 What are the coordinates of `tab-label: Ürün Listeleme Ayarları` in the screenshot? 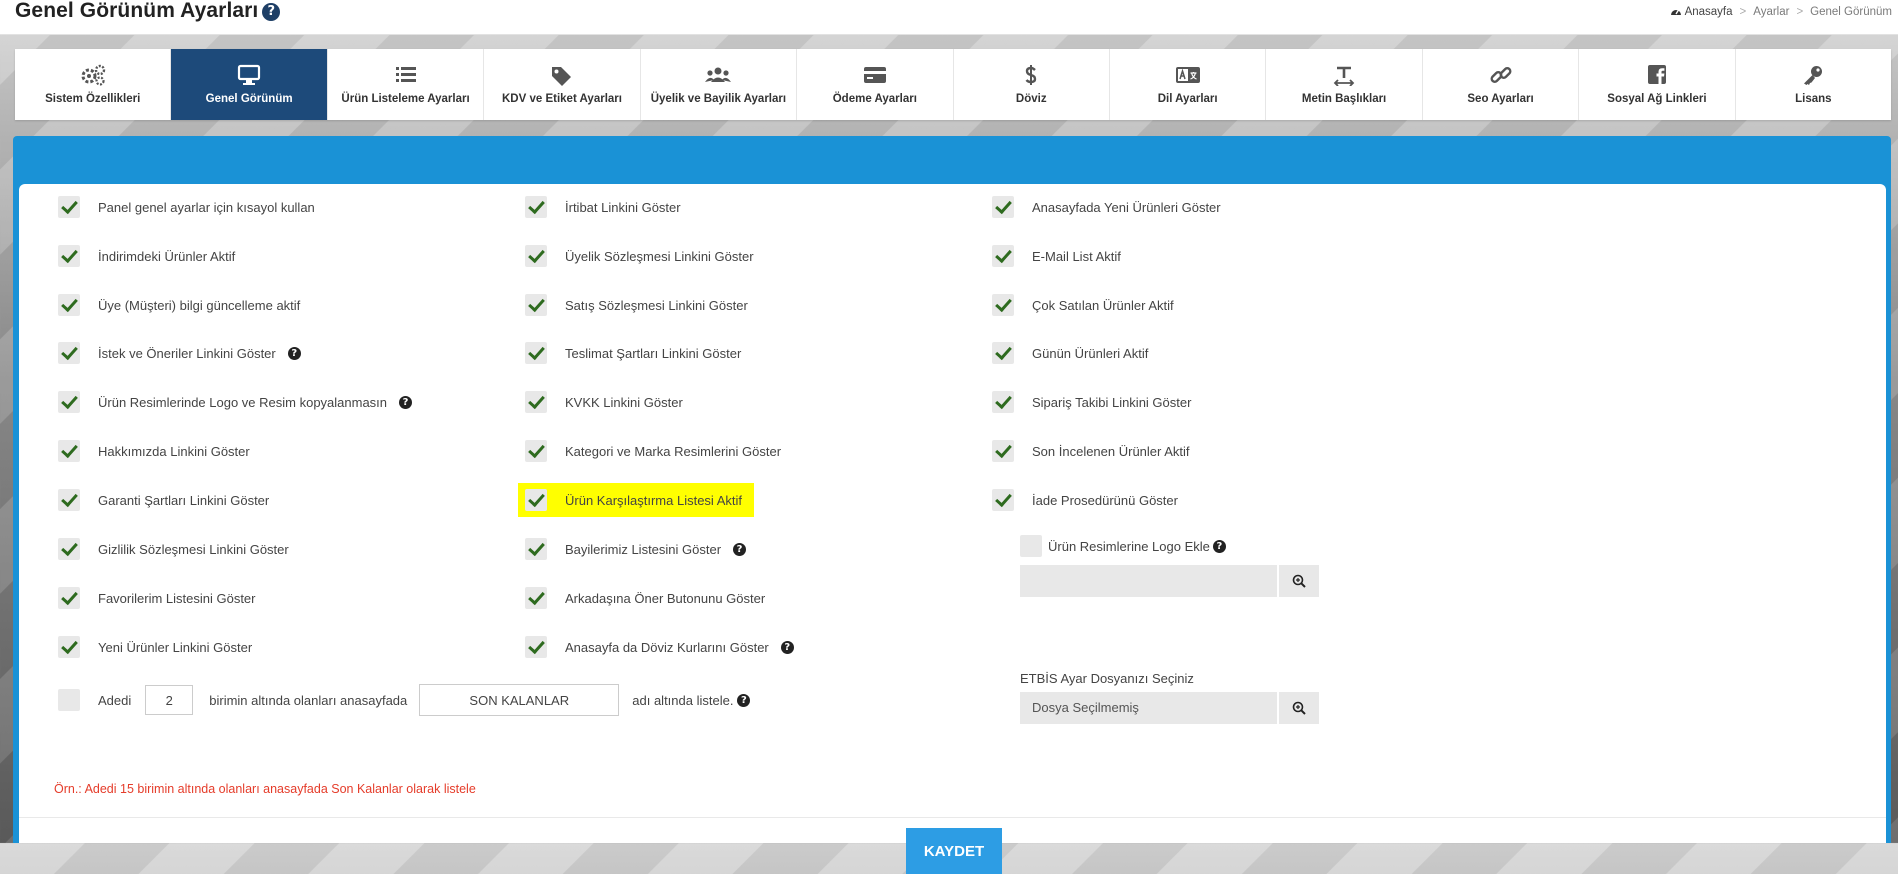 It's located at (405, 99).